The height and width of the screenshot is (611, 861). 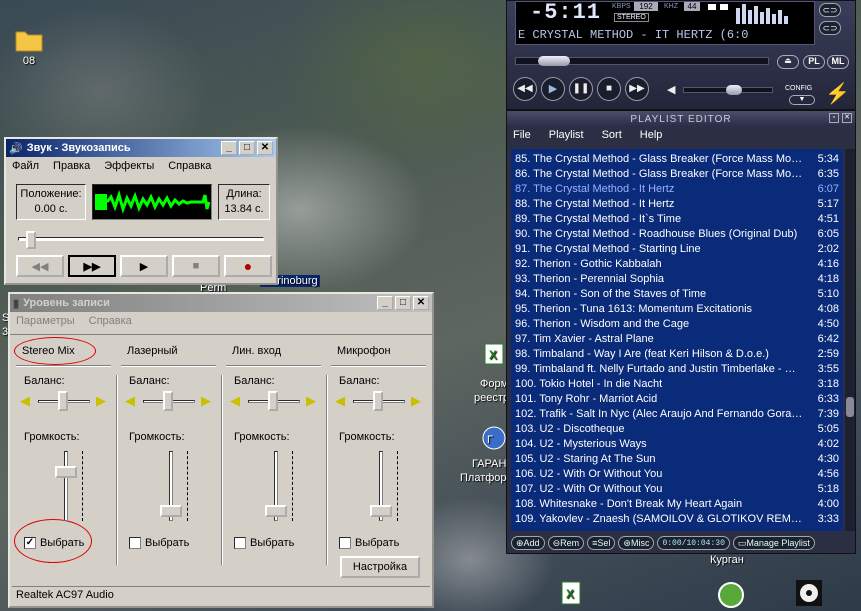 What do you see at coordinates (642, 61) in the screenshot?
I see `seek-bar` at bounding box center [642, 61].